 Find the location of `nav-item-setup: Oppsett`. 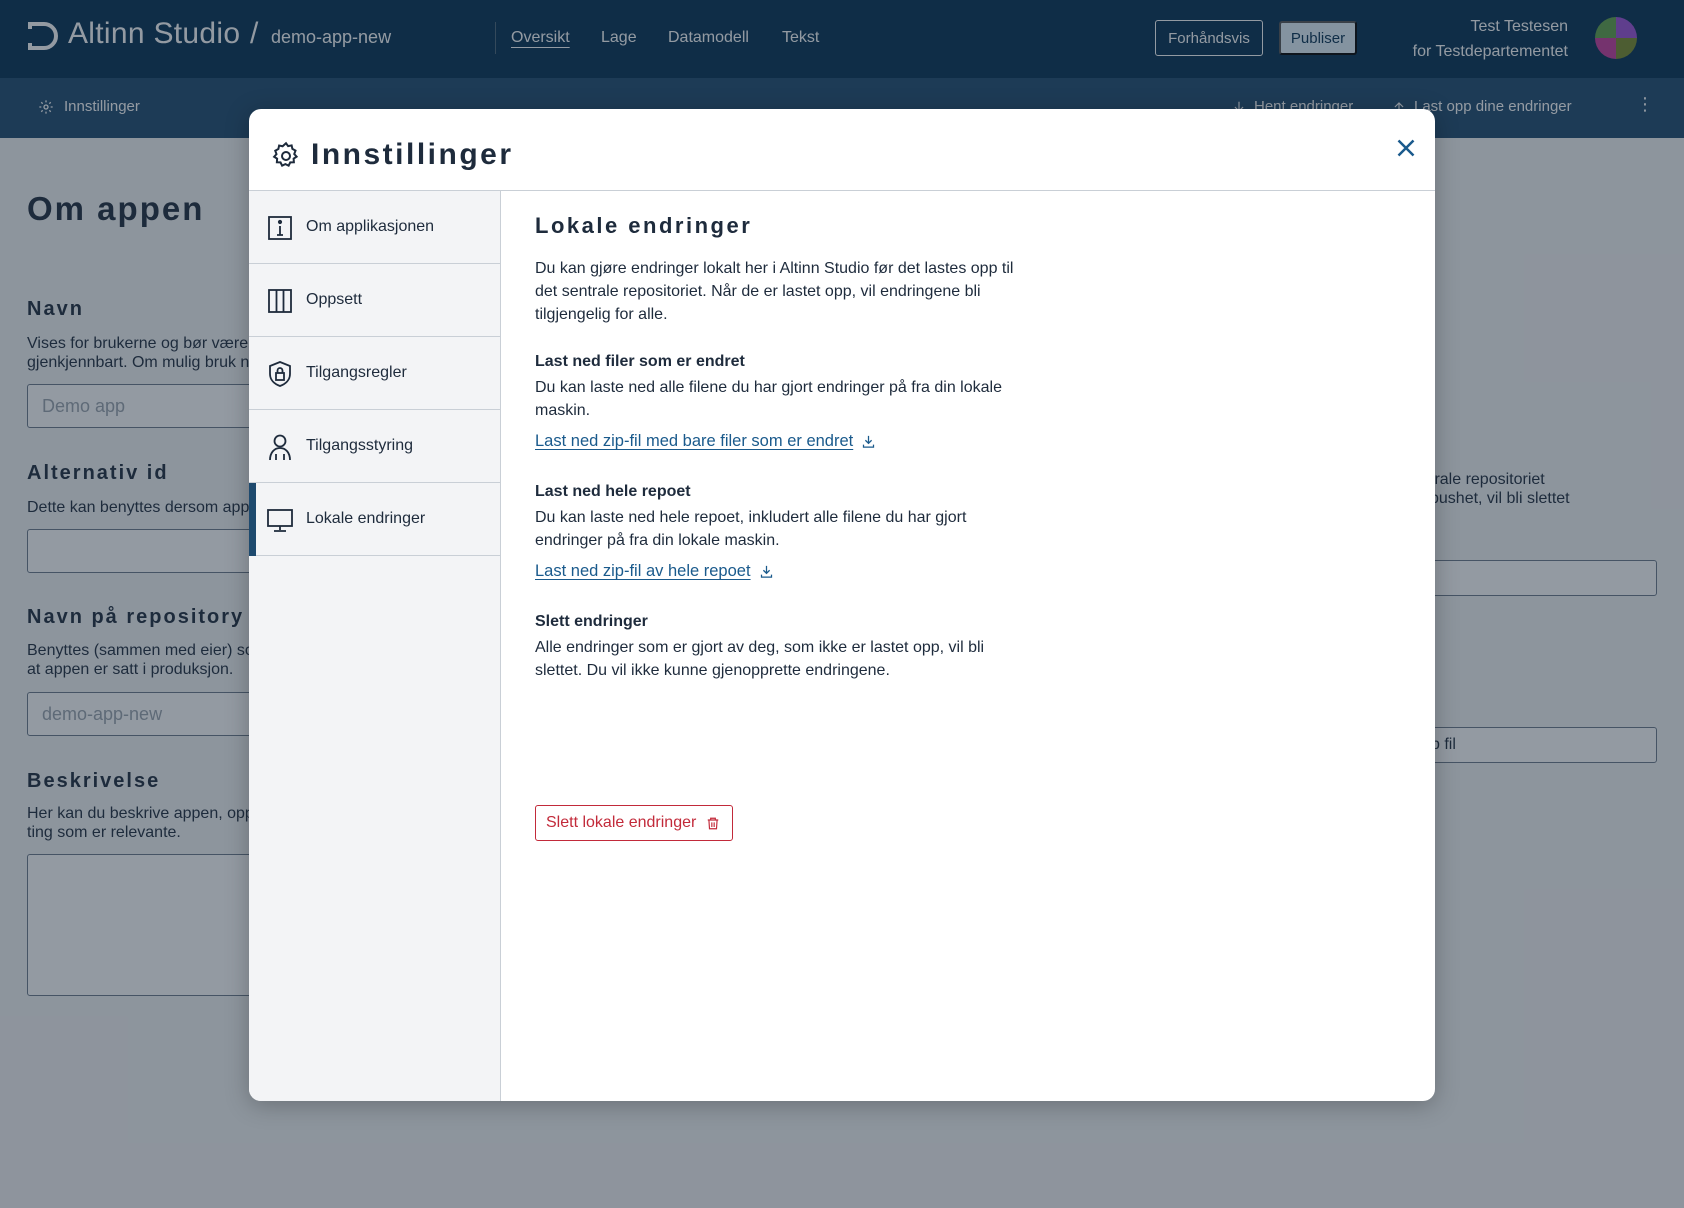

nav-item-setup: Oppsett is located at coordinates (374, 300).